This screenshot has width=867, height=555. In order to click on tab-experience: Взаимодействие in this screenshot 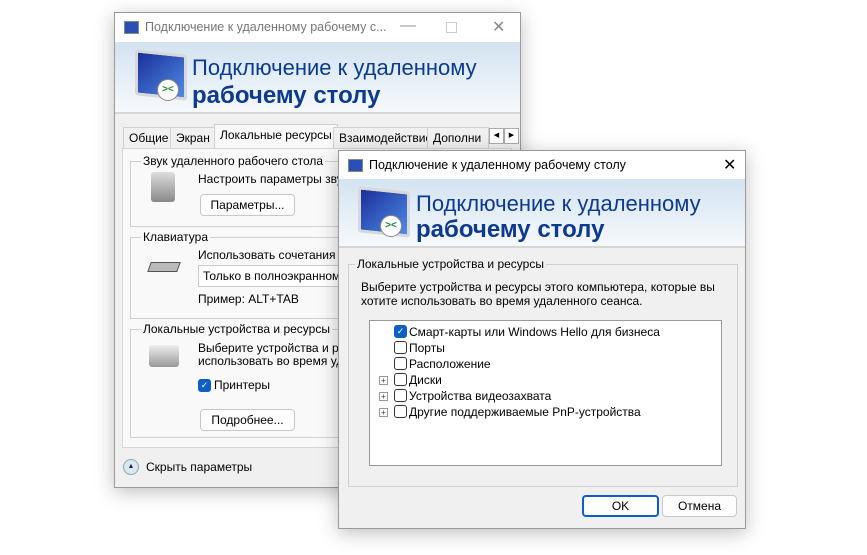, I will do `click(386, 137)`.